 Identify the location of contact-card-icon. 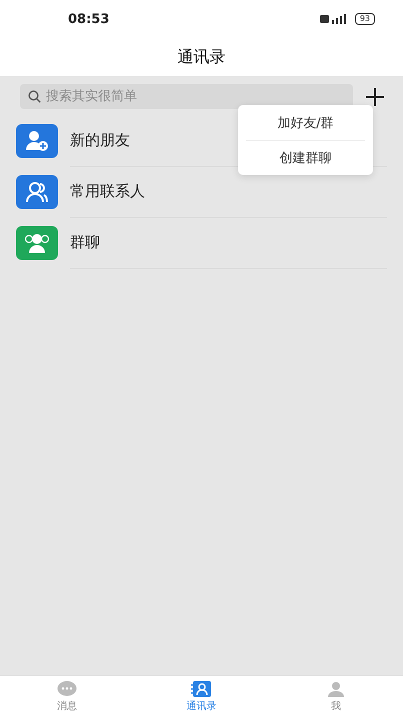
(201, 689).